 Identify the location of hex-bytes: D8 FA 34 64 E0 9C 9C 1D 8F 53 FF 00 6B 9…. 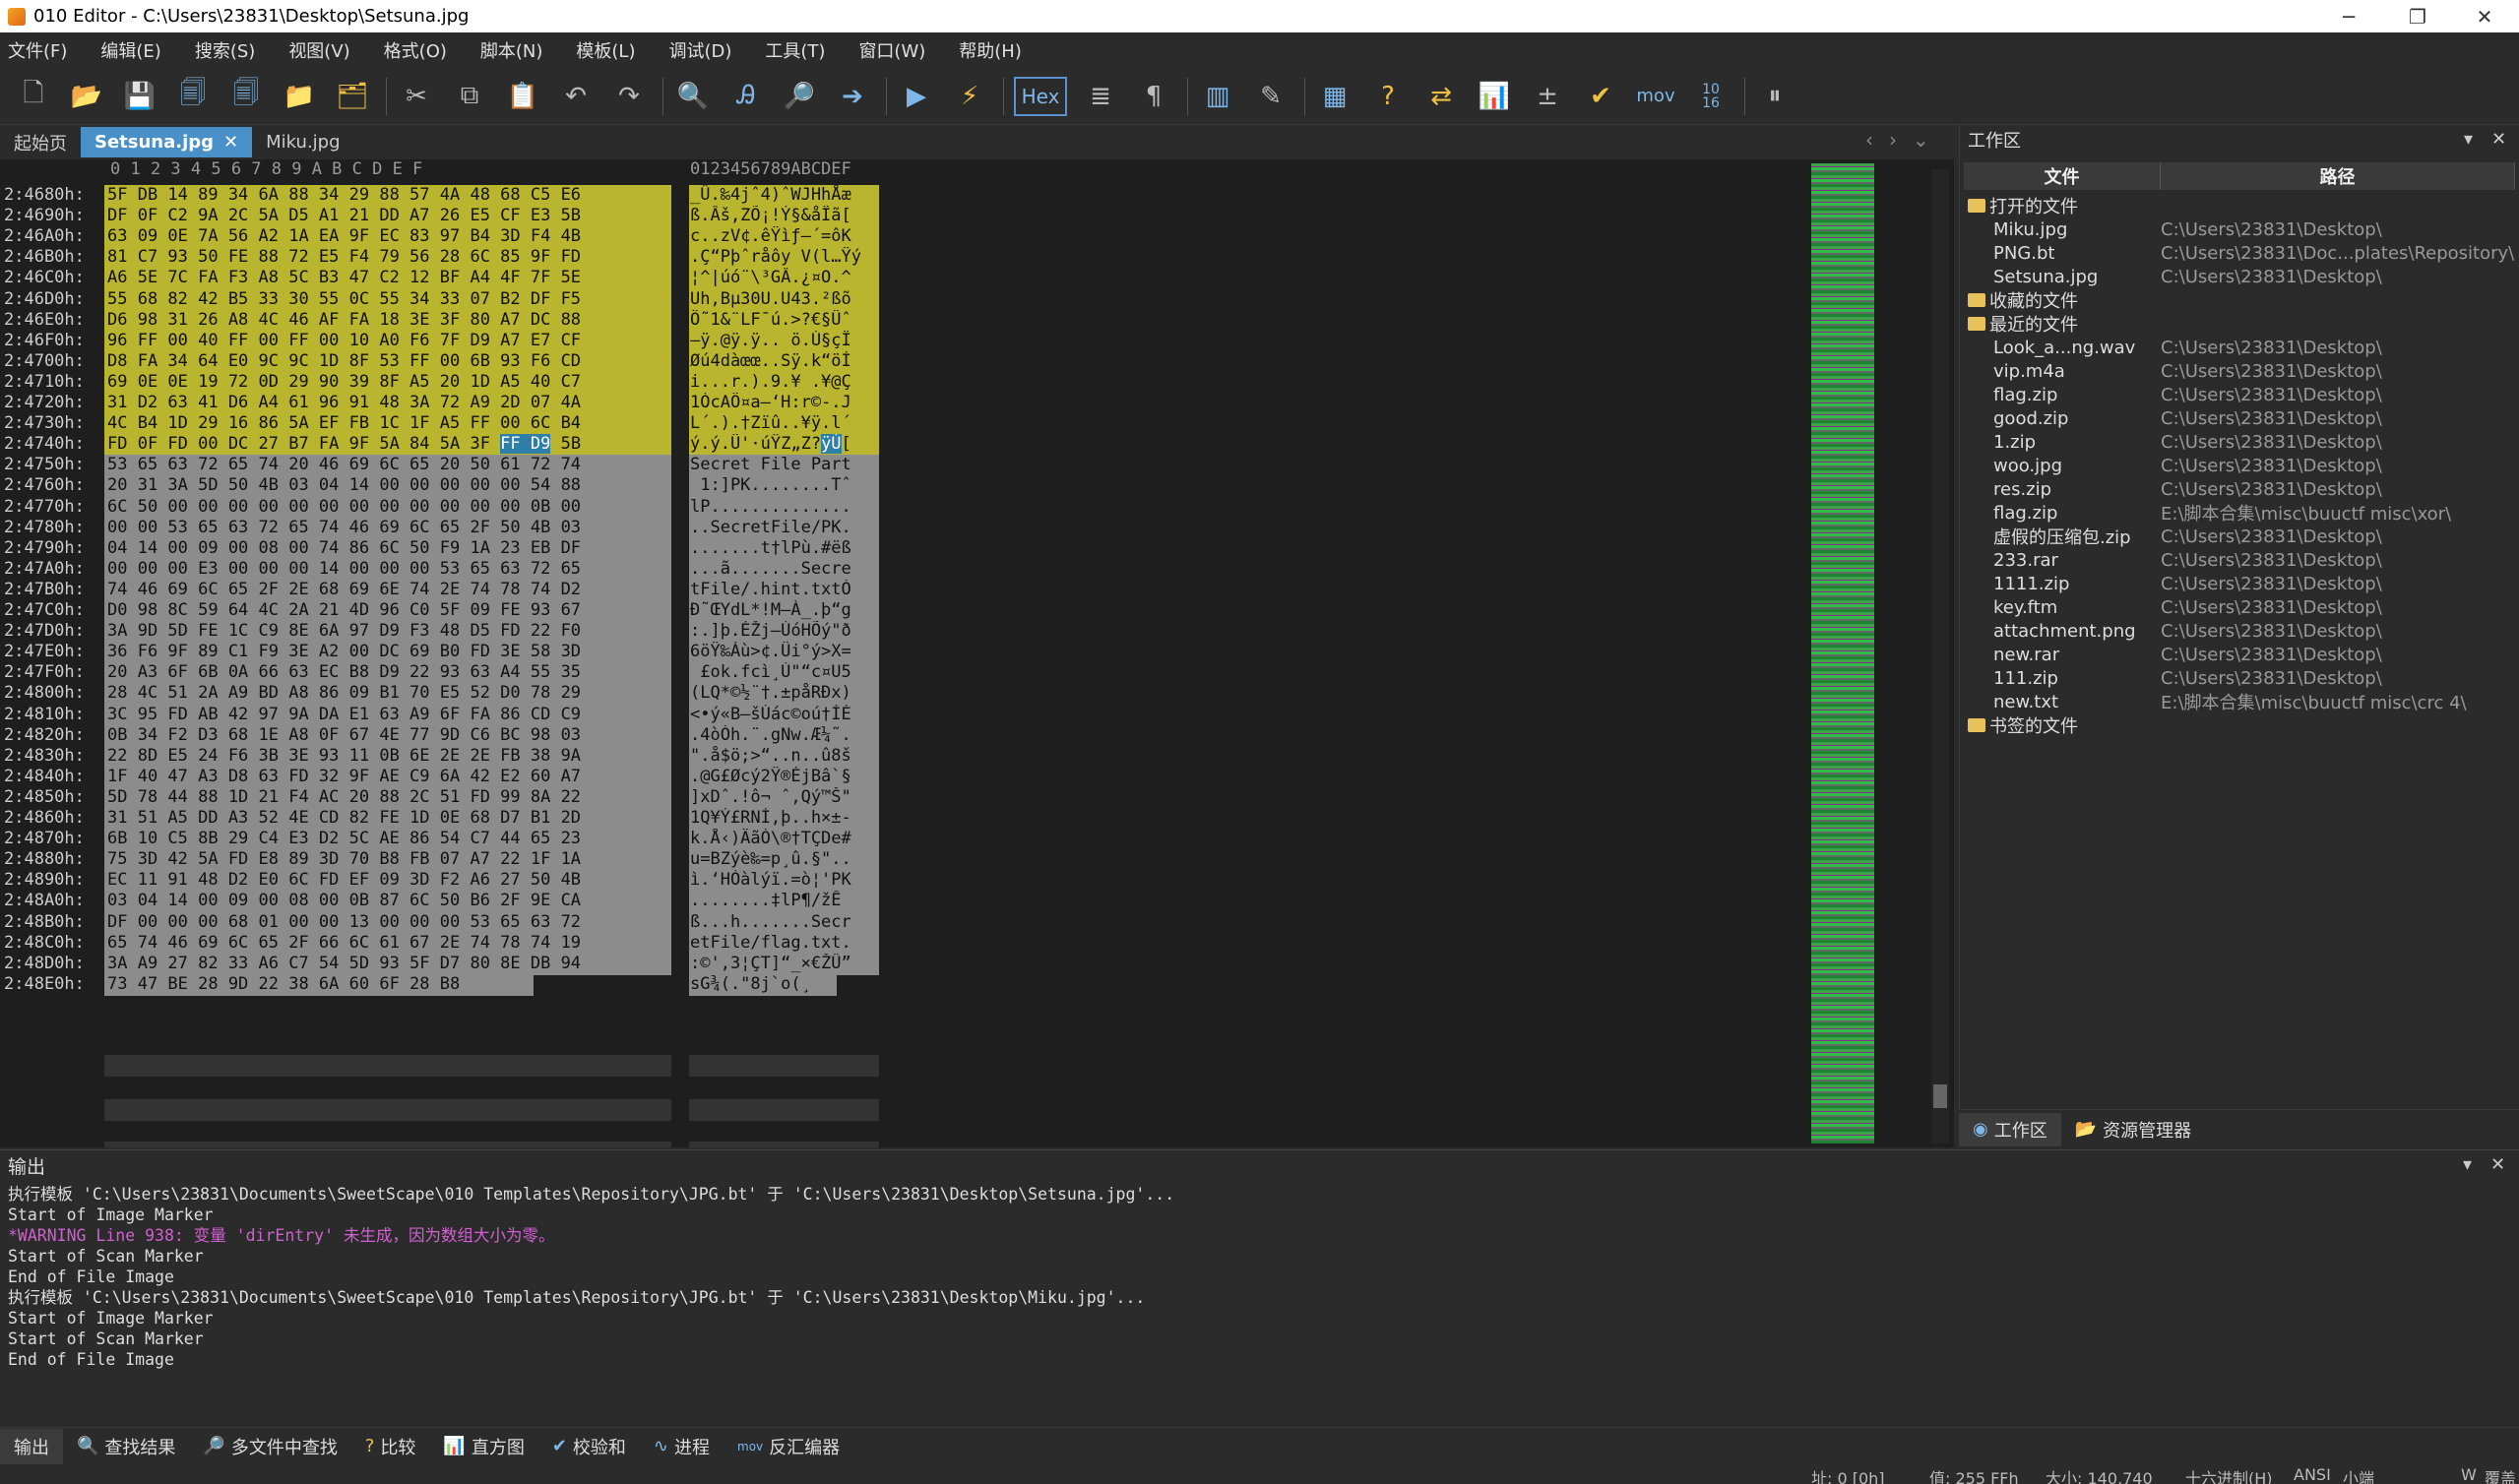
(387, 361).